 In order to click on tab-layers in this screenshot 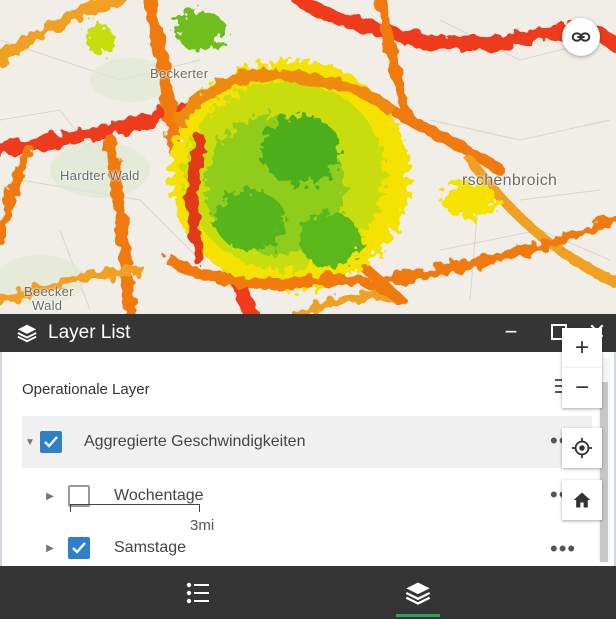, I will do `click(418, 592)`.